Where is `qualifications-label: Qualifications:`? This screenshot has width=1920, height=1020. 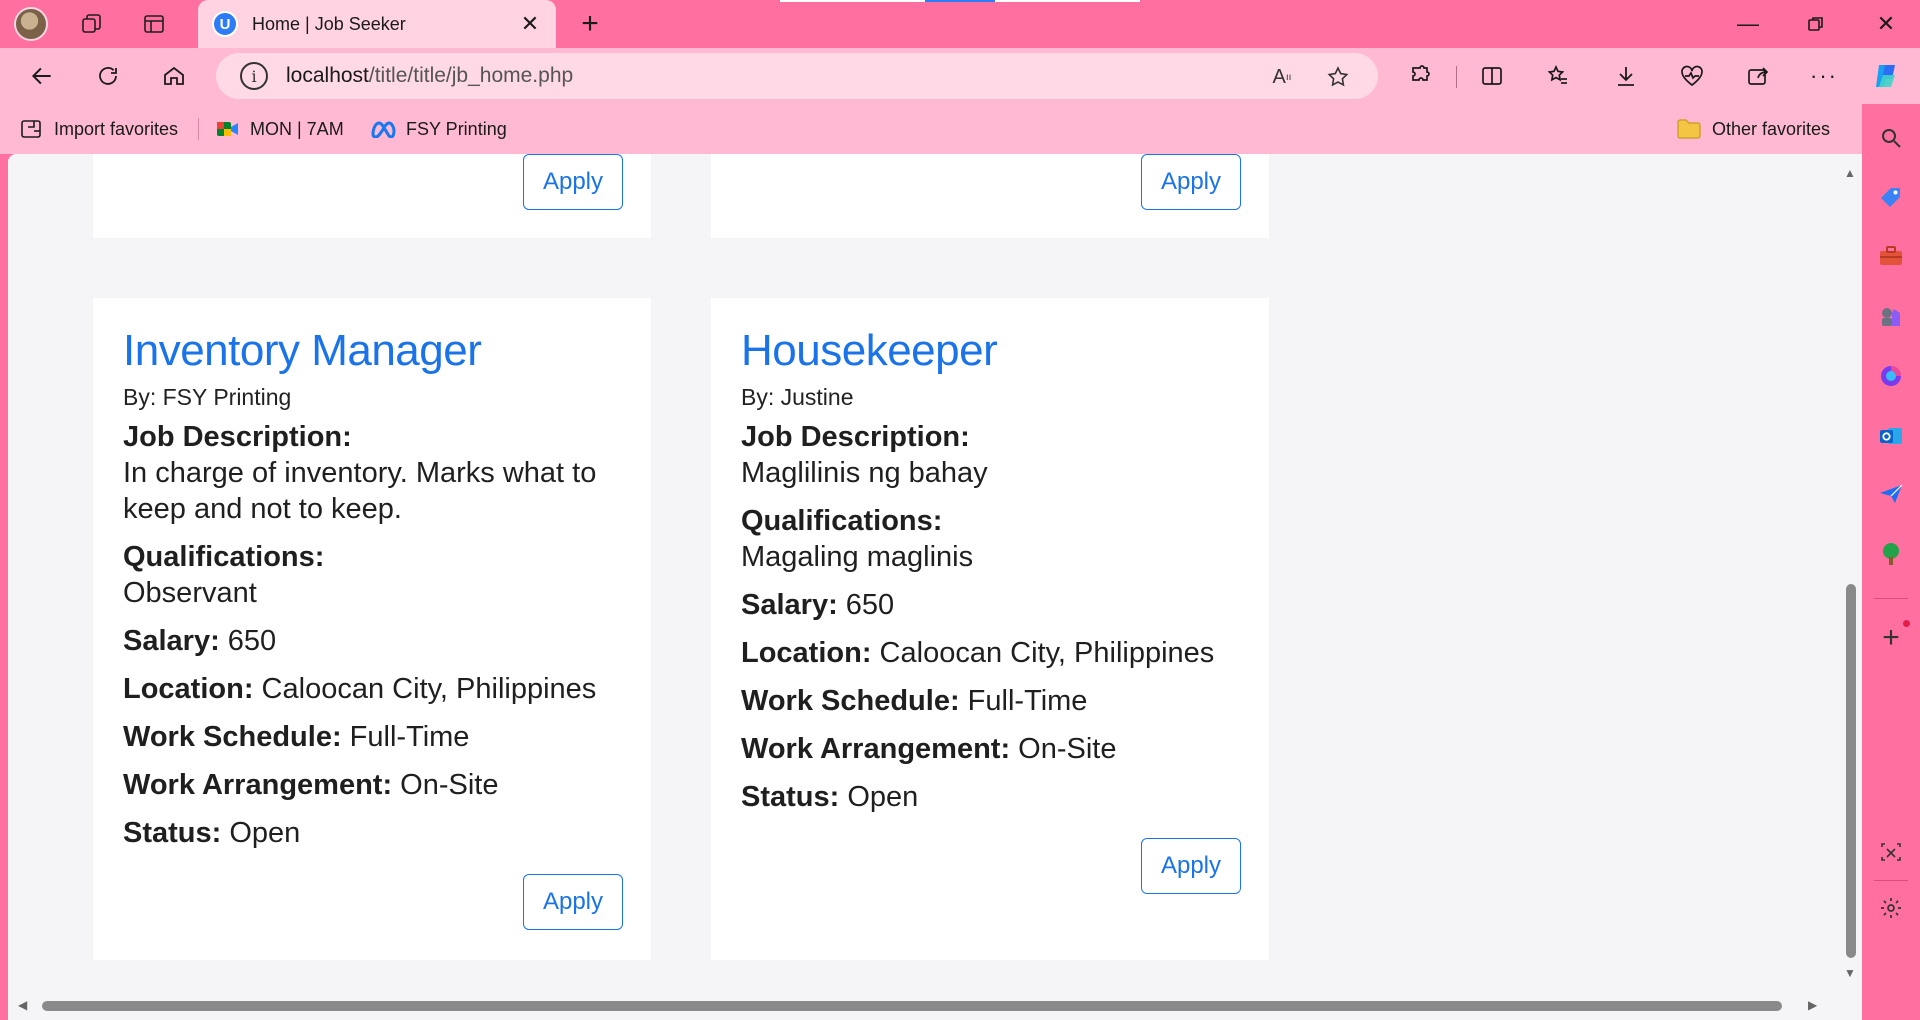
qualifications-label: Qualifications: is located at coordinates (224, 557).